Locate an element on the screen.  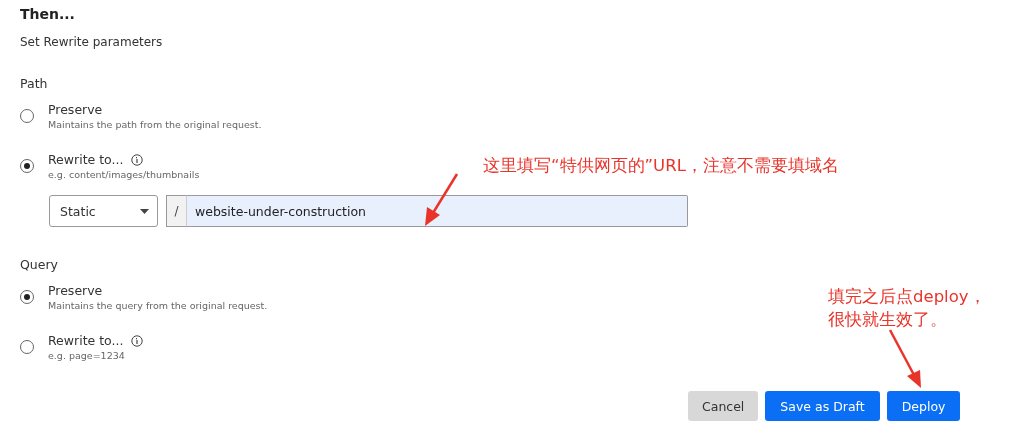
section-subtitle: Set Rewrite parameters is located at coordinates (92, 42).